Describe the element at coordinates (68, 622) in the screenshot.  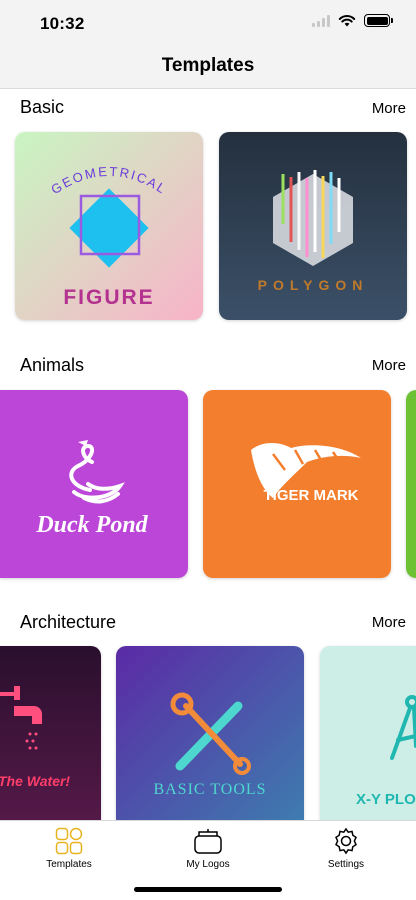
I see `section-title-architecture: Architecture` at that location.